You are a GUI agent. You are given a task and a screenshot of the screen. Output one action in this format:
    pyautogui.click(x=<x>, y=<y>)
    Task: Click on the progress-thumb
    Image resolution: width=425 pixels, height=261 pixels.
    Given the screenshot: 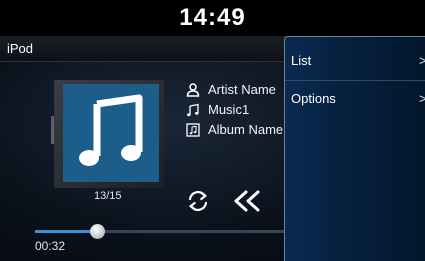 What is the action you would take?
    pyautogui.click(x=97, y=231)
    